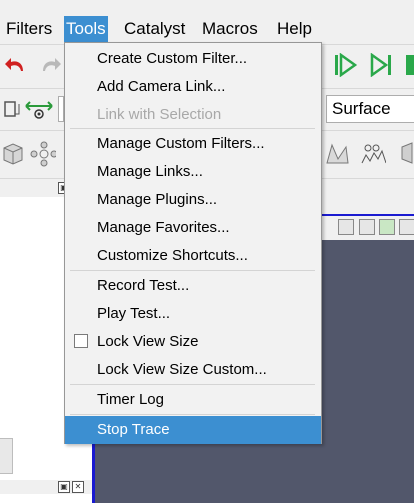  I want to click on interact-button, so click(39, 109).